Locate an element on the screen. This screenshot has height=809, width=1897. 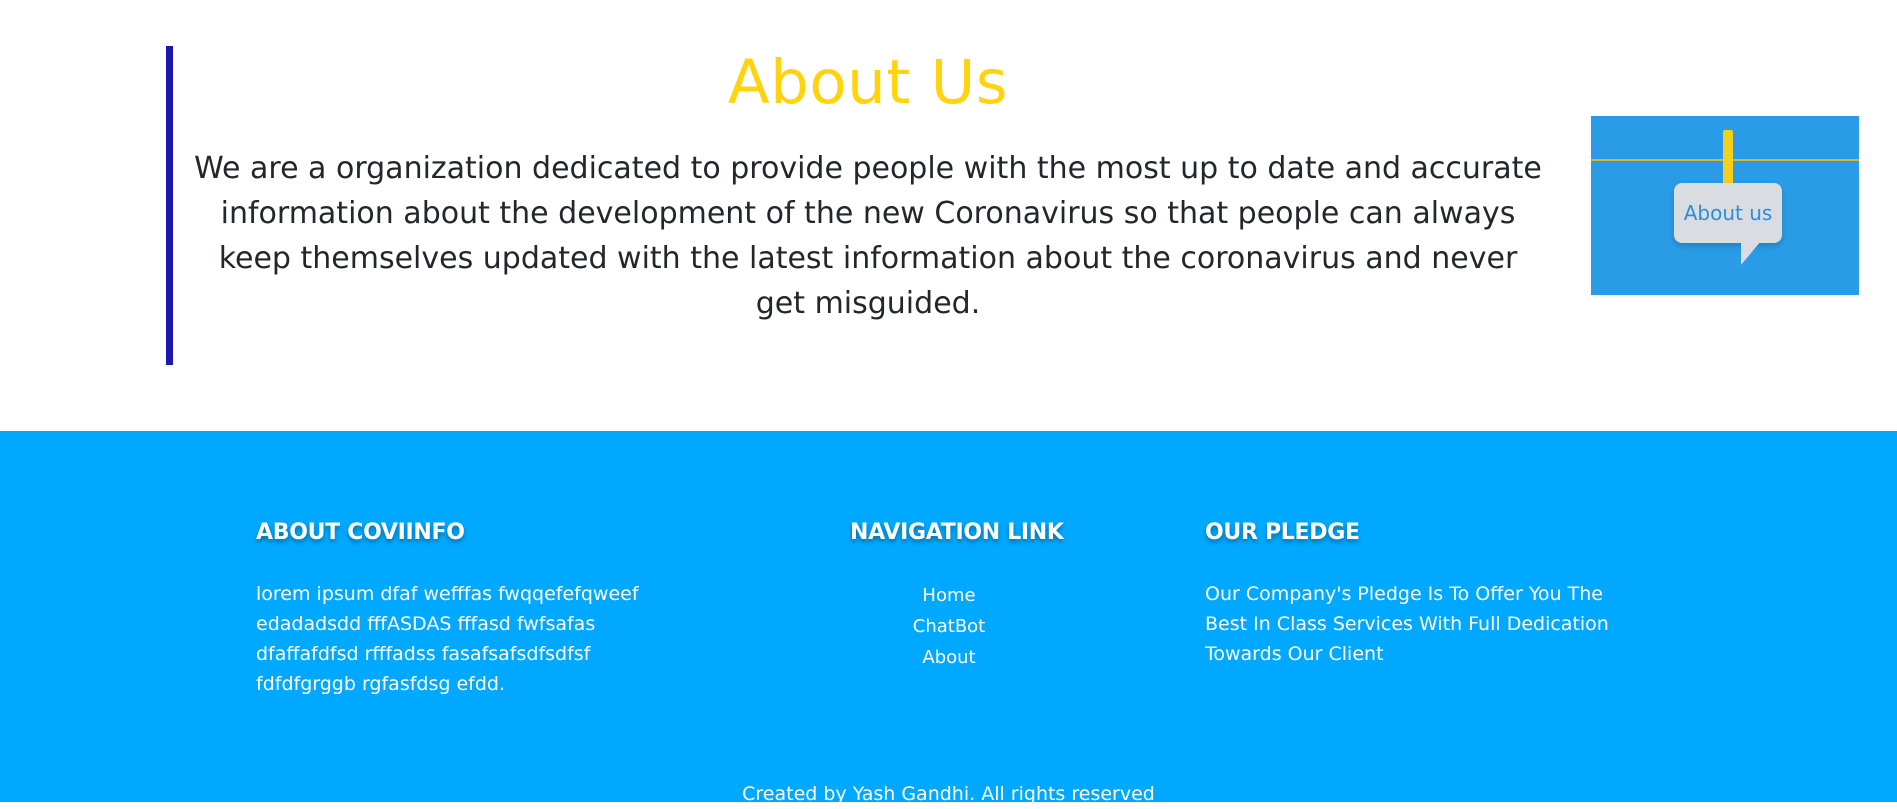
footer-pledge-heading: OUR PLEDGE is located at coordinates (1282, 532).